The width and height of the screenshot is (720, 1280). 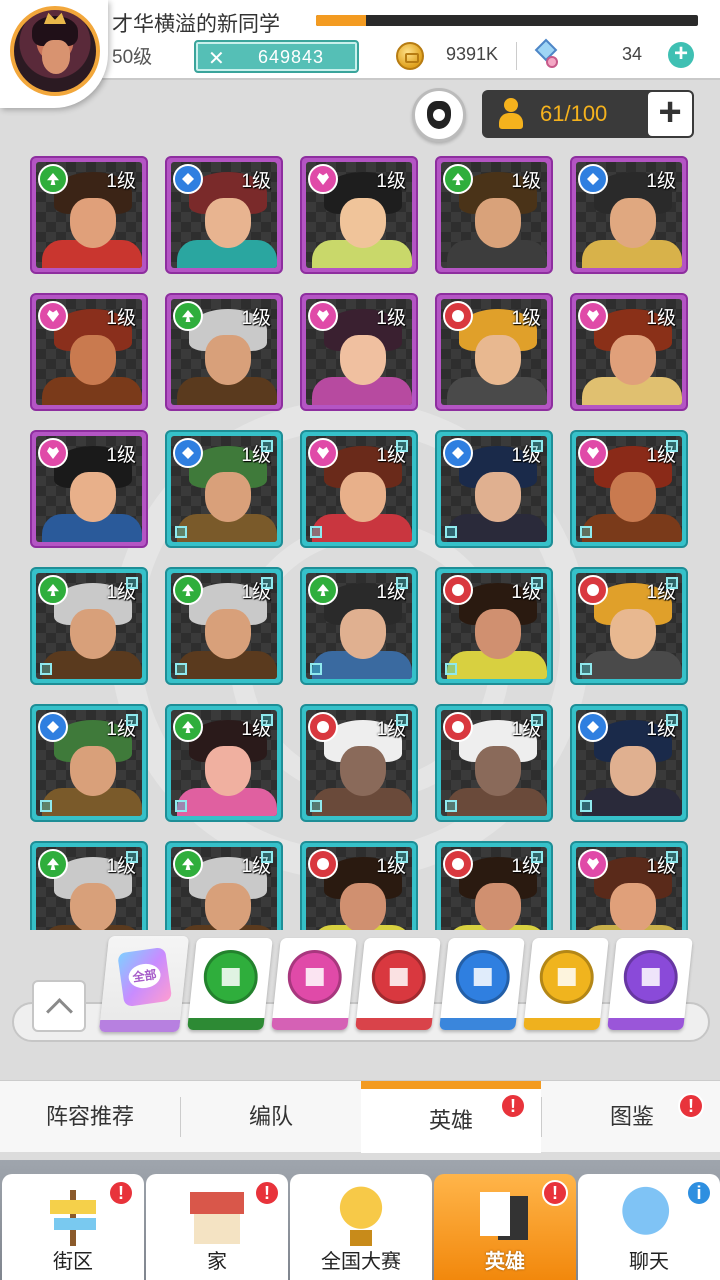 What do you see at coordinates (291, 57) in the screenshot?
I see `combat-power-value: 649843` at bounding box center [291, 57].